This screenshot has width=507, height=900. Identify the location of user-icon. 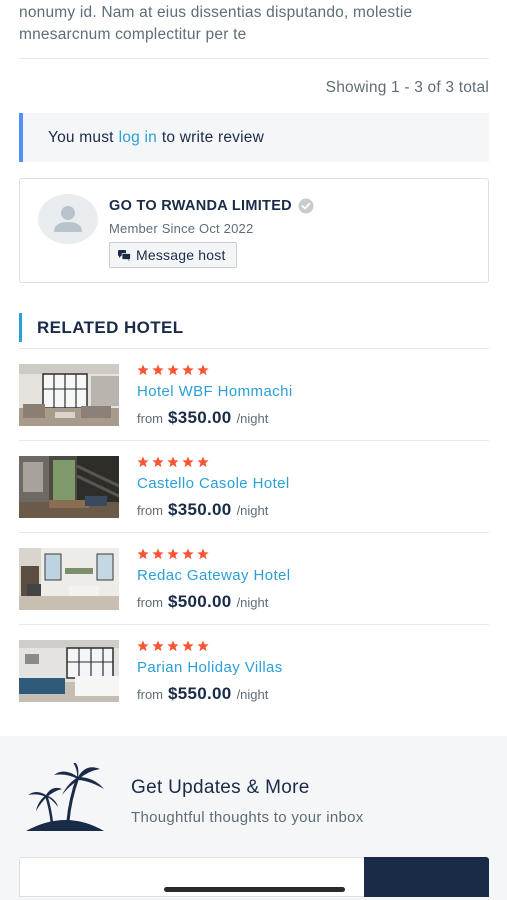
(68, 219).